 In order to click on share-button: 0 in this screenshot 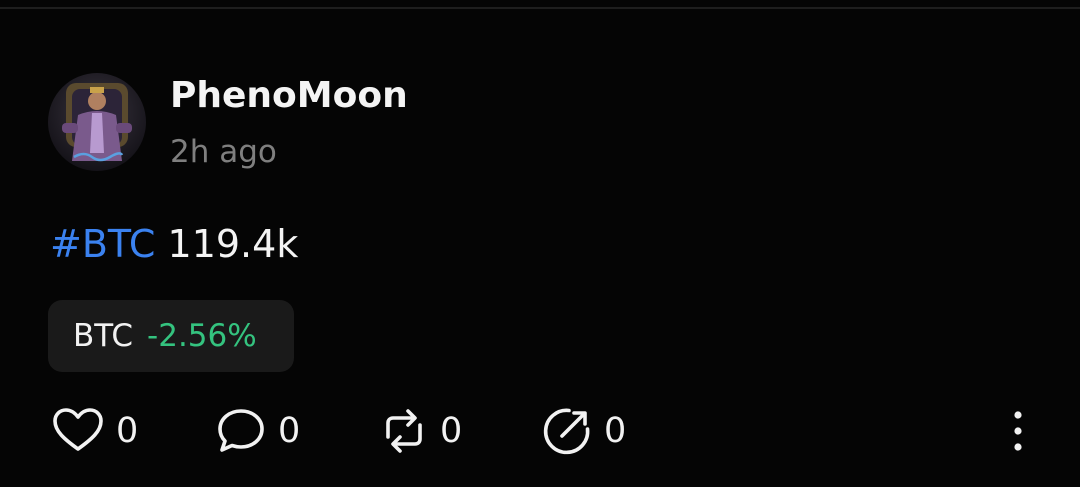, I will do `click(584, 431)`.